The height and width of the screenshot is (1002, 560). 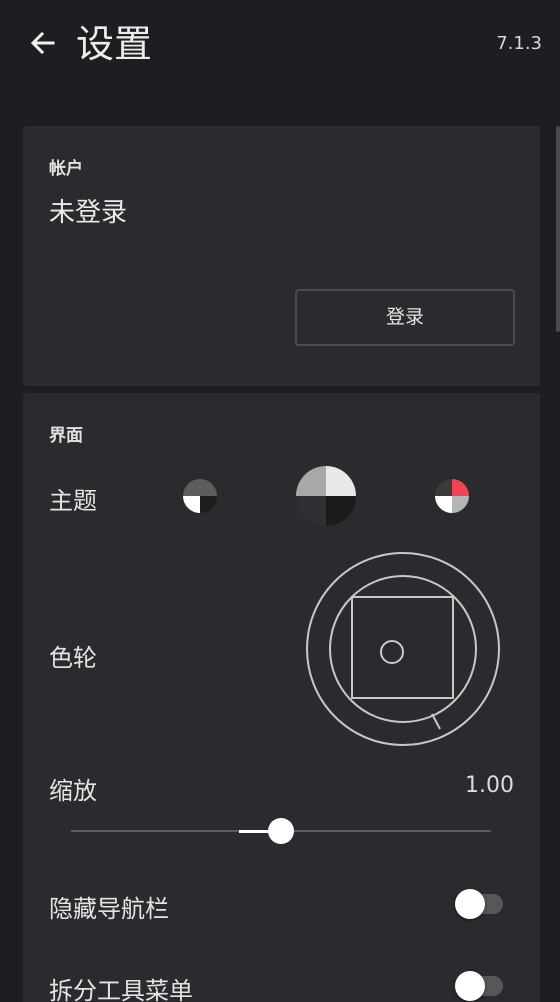 I want to click on zoom-slider, so click(x=281, y=832).